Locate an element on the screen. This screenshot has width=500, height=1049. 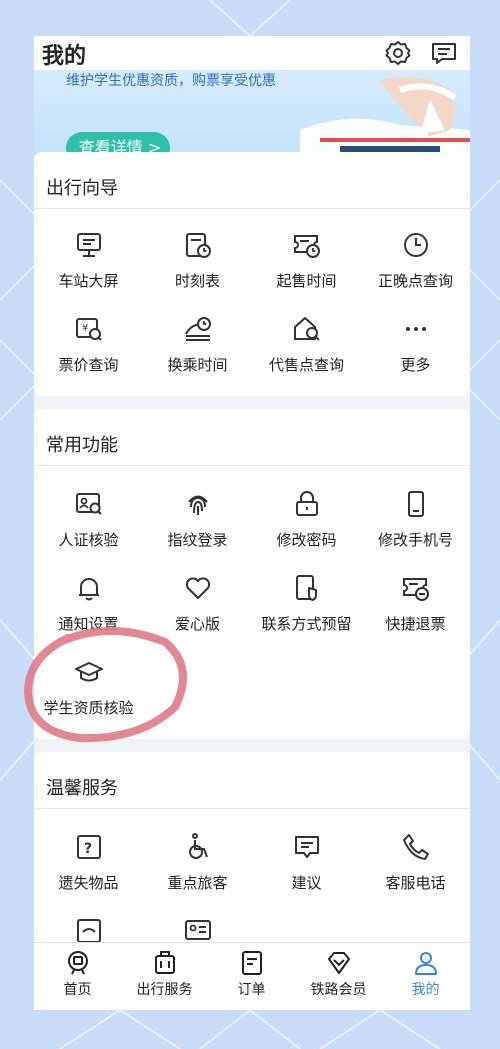
grid-item-care-mode: 爱心版 is located at coordinates (197, 603).